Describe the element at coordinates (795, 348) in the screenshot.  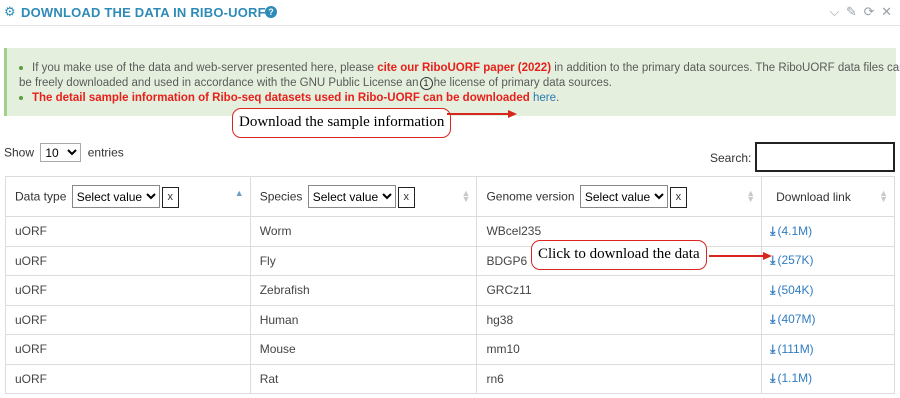
I see `file-size: (111M)` at that location.